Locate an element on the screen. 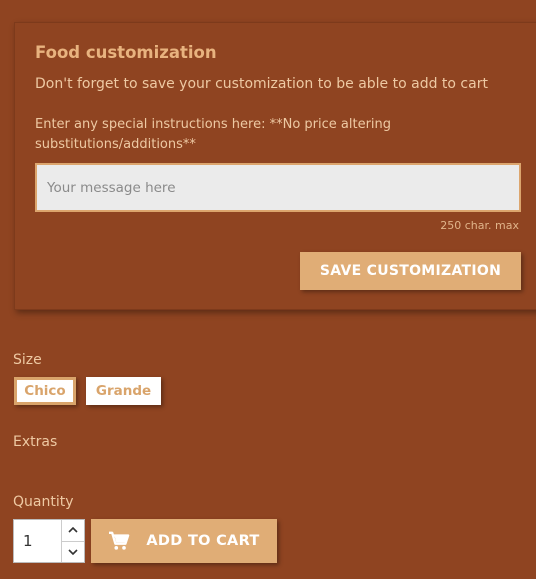 The image size is (536, 579). quantity-arrows is located at coordinates (73, 541).